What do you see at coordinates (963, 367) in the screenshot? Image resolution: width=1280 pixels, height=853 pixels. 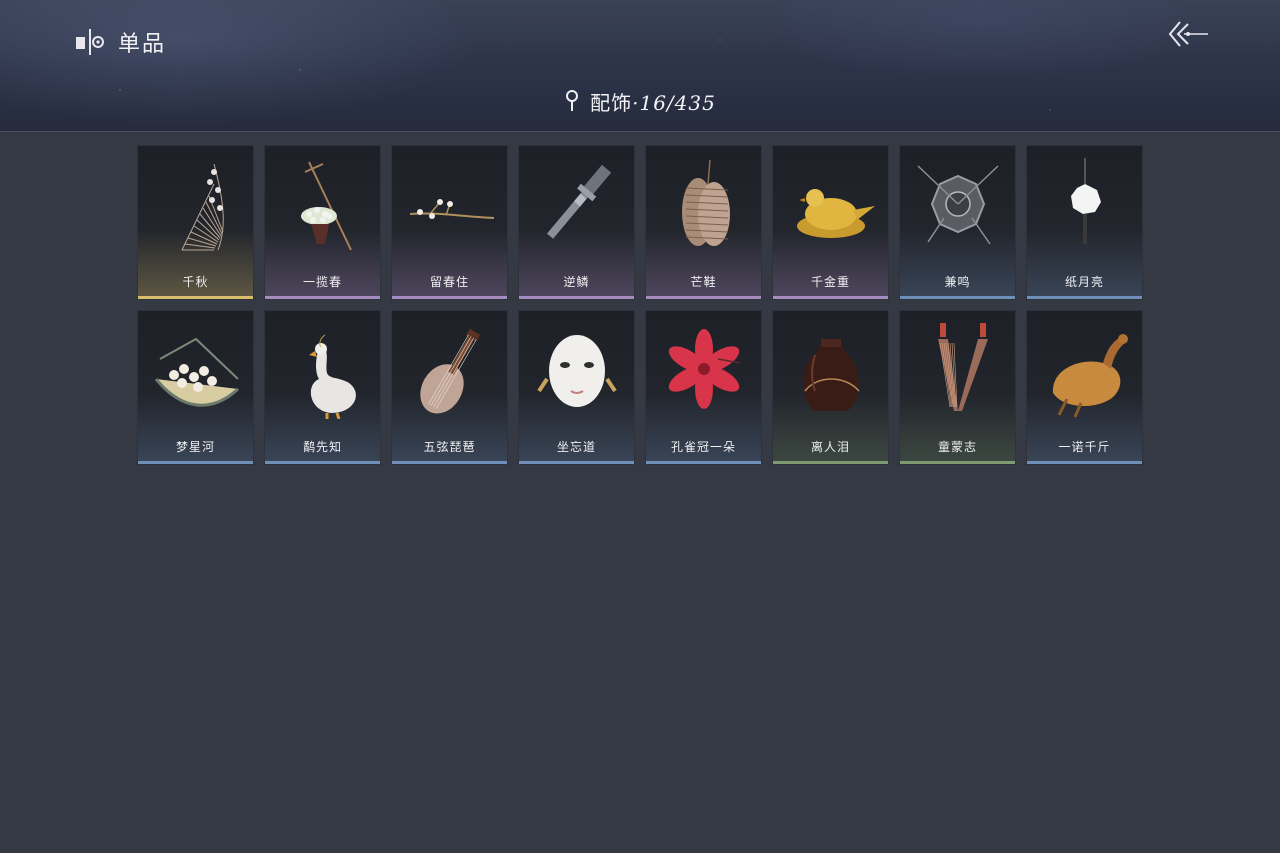 I see `tassel-pendants-icon` at bounding box center [963, 367].